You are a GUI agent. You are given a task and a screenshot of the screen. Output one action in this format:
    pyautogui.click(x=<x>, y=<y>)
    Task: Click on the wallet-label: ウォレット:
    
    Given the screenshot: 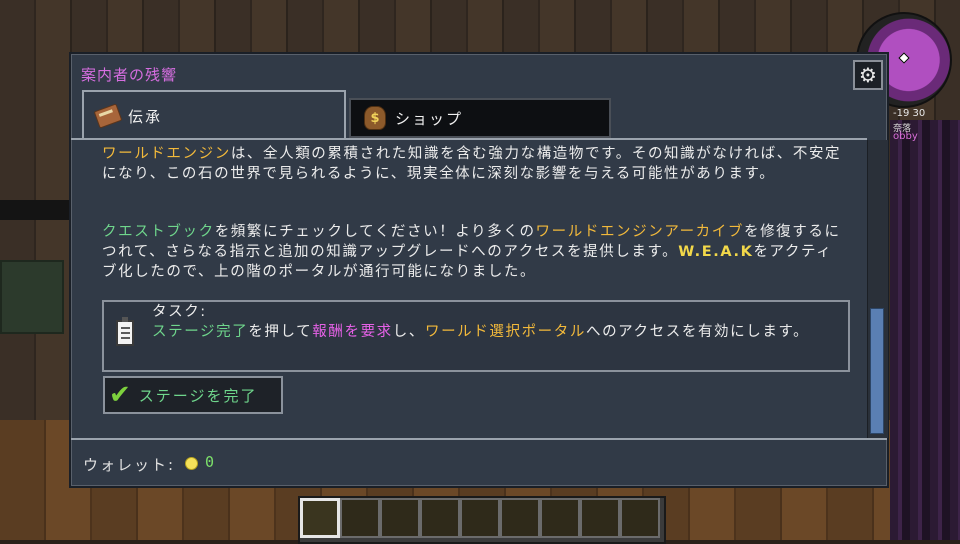 What is the action you would take?
    pyautogui.click(x=129, y=465)
    